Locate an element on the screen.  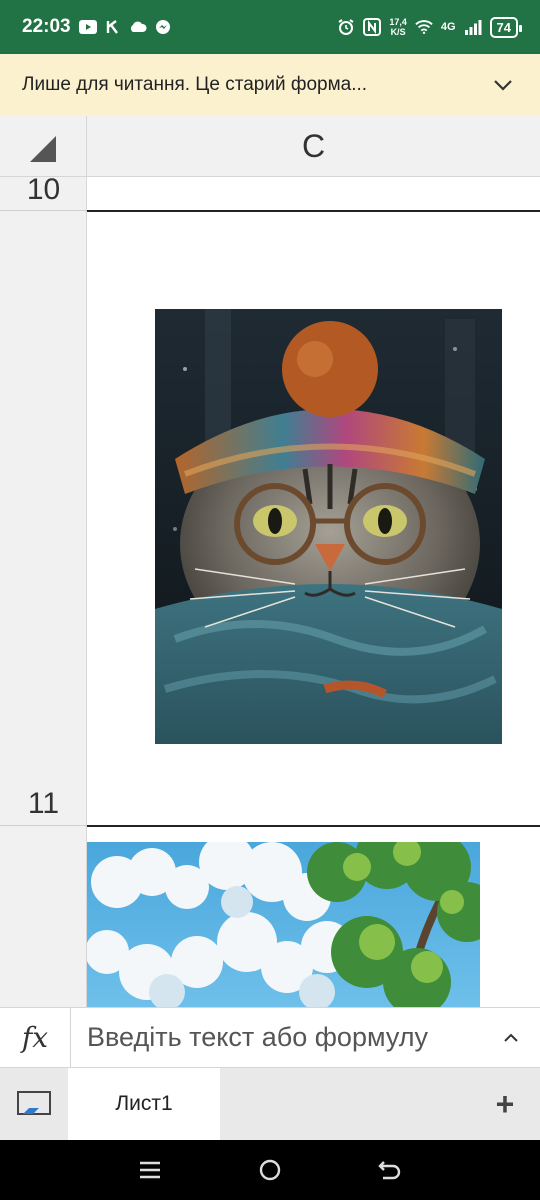
fx-icon: fx is located at coordinates (35, 1037).